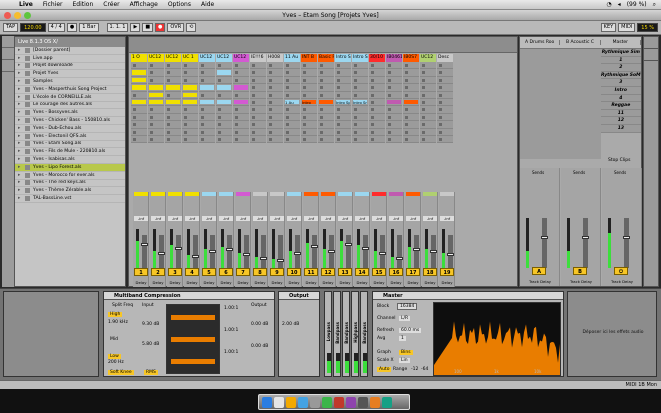 The height and width of the screenshot is (413, 661). What do you see at coordinates (414, 369) in the screenshot?
I see `range-min: -12` at bounding box center [414, 369].